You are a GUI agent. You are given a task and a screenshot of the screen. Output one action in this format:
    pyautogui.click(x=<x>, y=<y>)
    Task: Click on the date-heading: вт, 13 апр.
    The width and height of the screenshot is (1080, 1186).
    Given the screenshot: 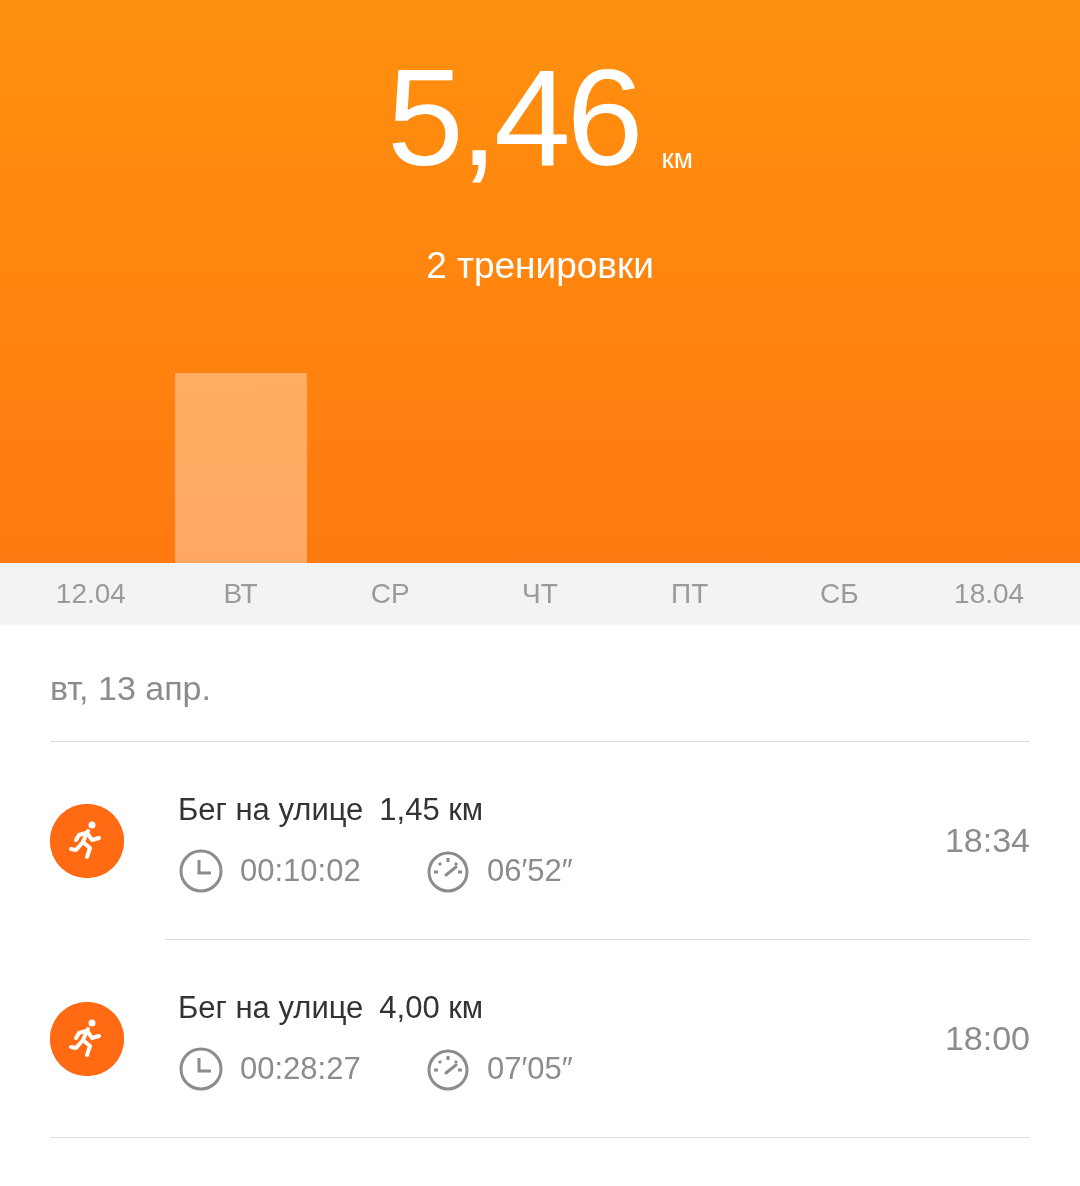 What is the action you would take?
    pyautogui.click(x=130, y=688)
    